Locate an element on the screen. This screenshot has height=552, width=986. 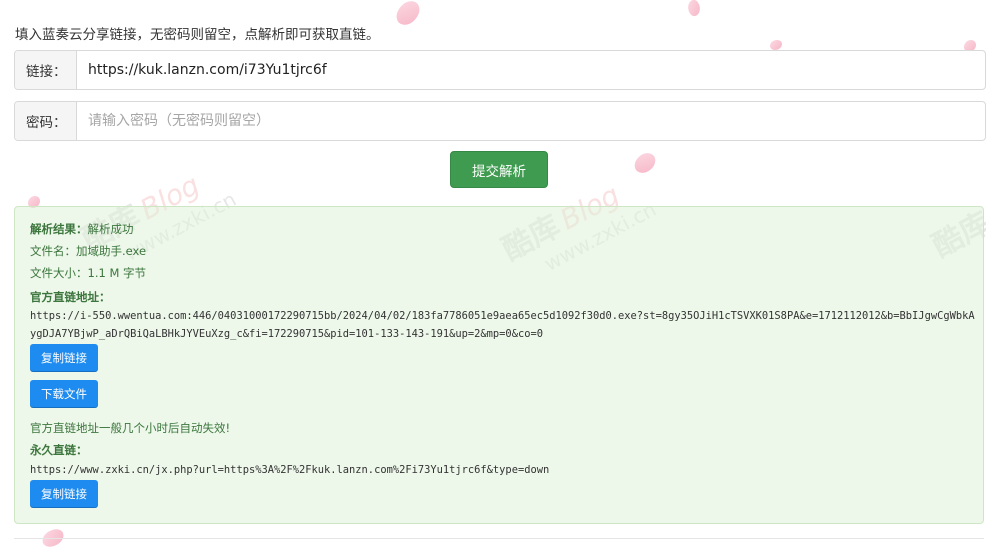
permanent-url-heading: 永久直链： is located at coordinates (59, 450).